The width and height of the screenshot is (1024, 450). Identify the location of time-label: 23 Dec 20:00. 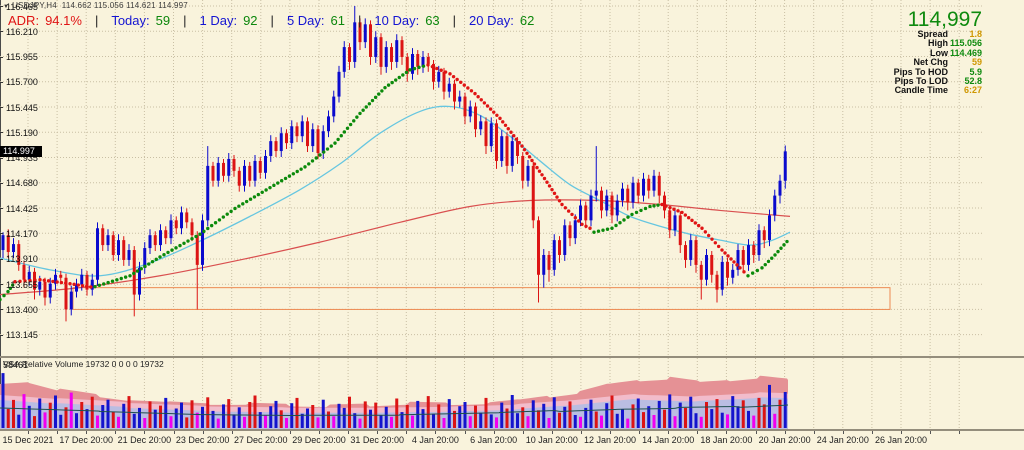
(202, 440).